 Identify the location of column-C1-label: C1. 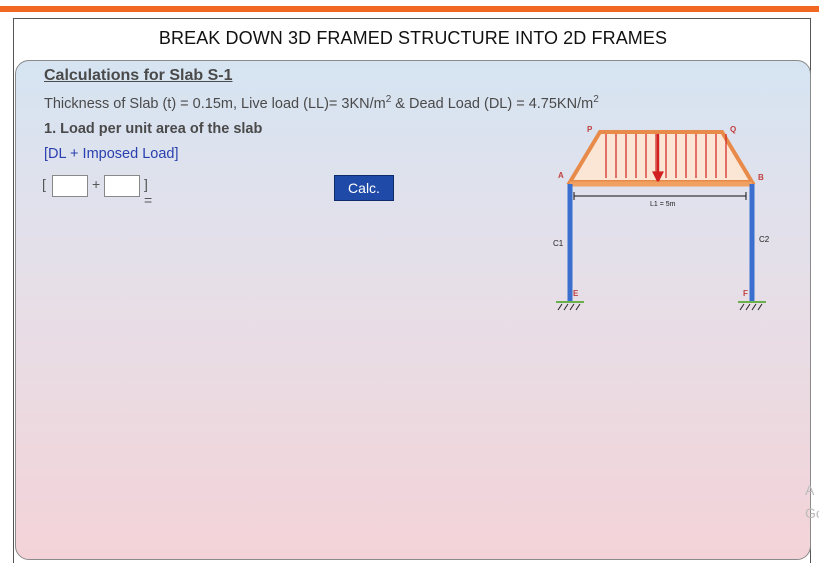
(558, 243).